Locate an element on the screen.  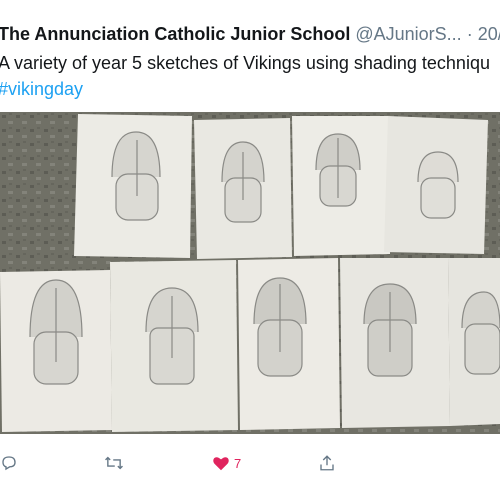
hashtag-link: #vikingday is located at coordinates (41, 89).